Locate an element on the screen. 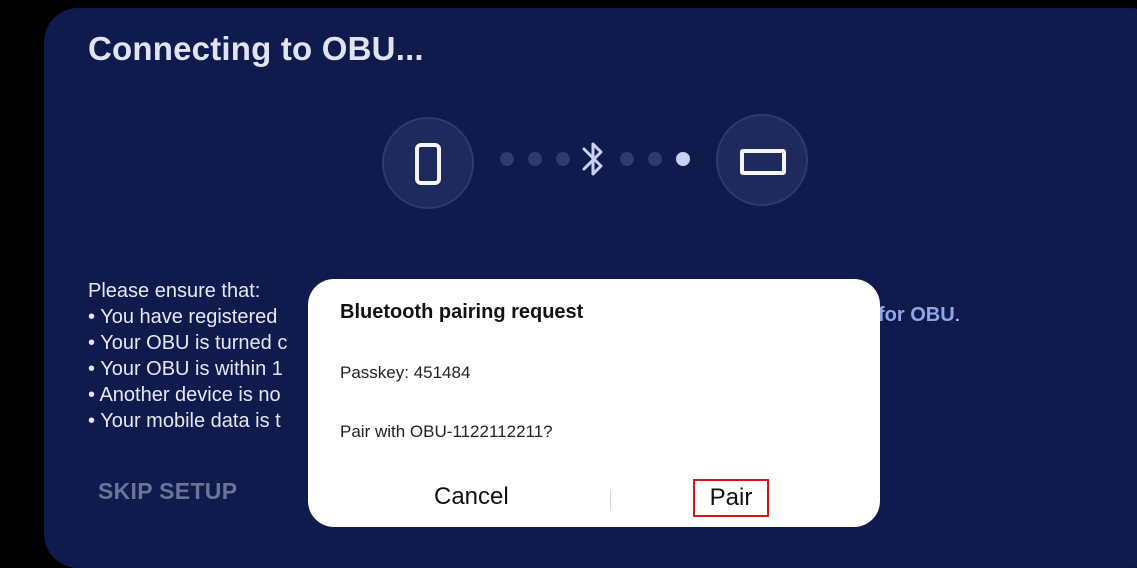  passkey-text: Passkey: 451484 is located at coordinates (405, 372).